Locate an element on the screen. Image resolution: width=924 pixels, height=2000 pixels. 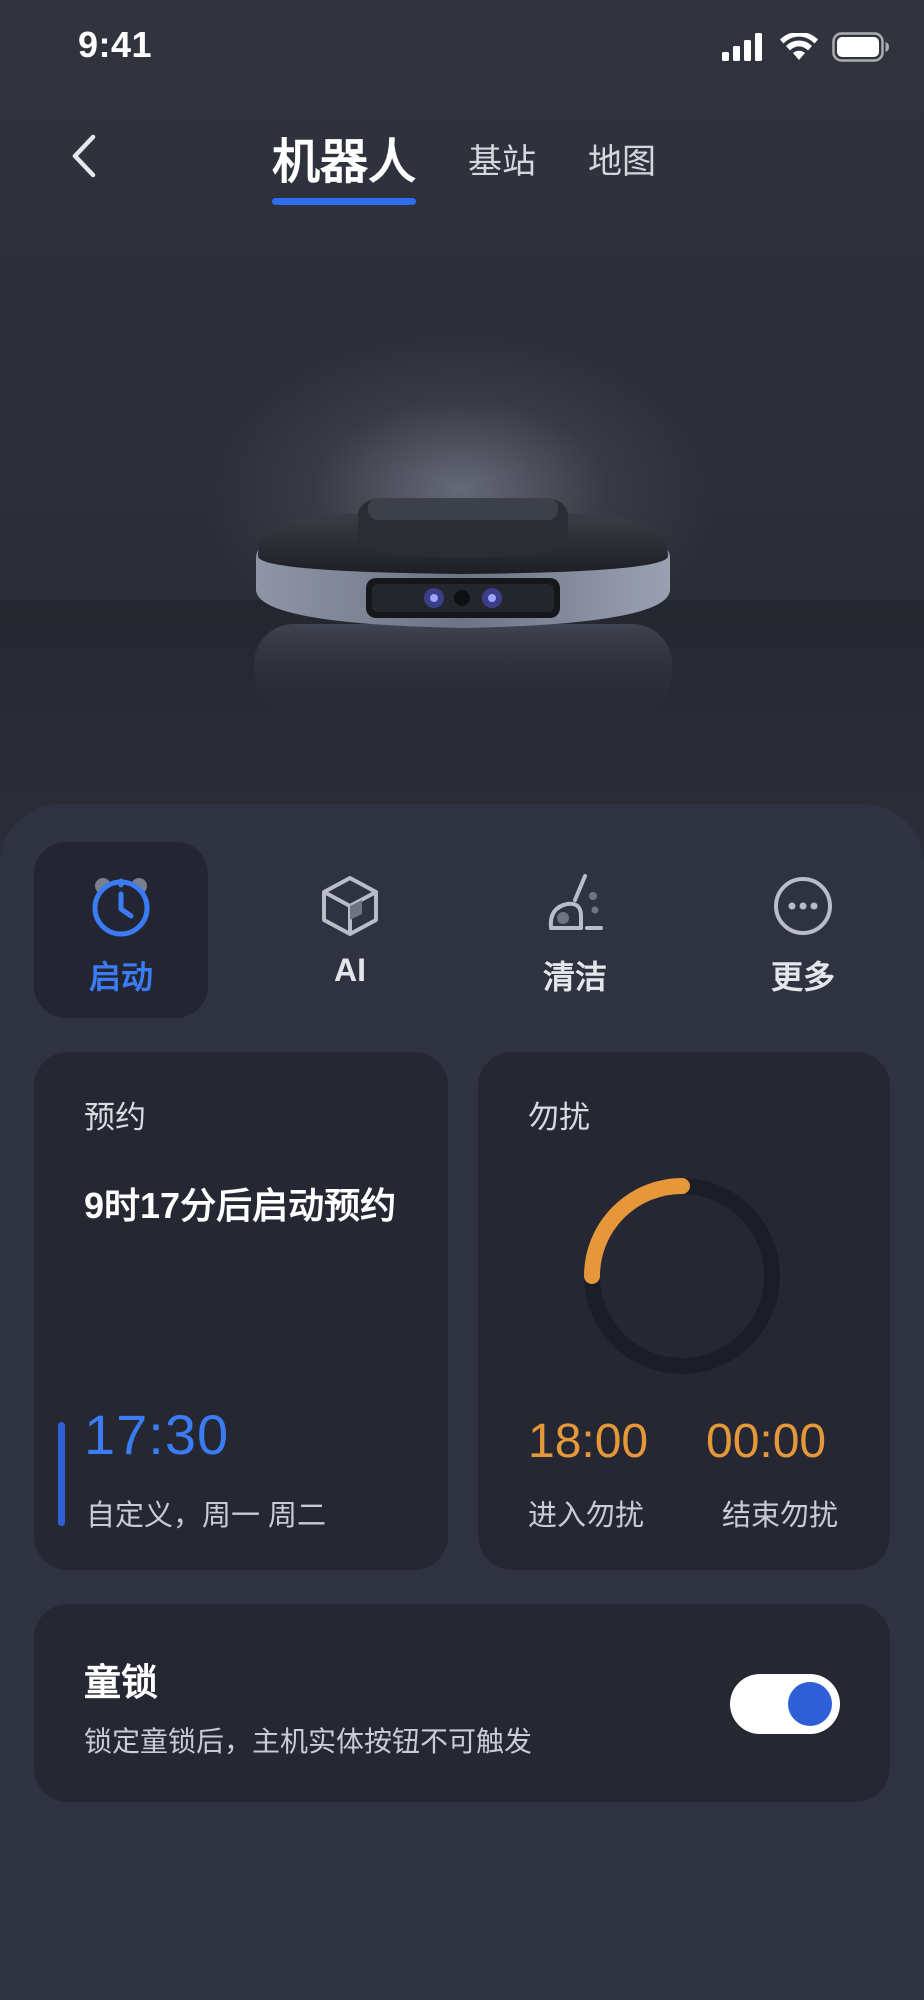
schedule-repeat: 自定义，周一 周二 is located at coordinates (206, 1516).